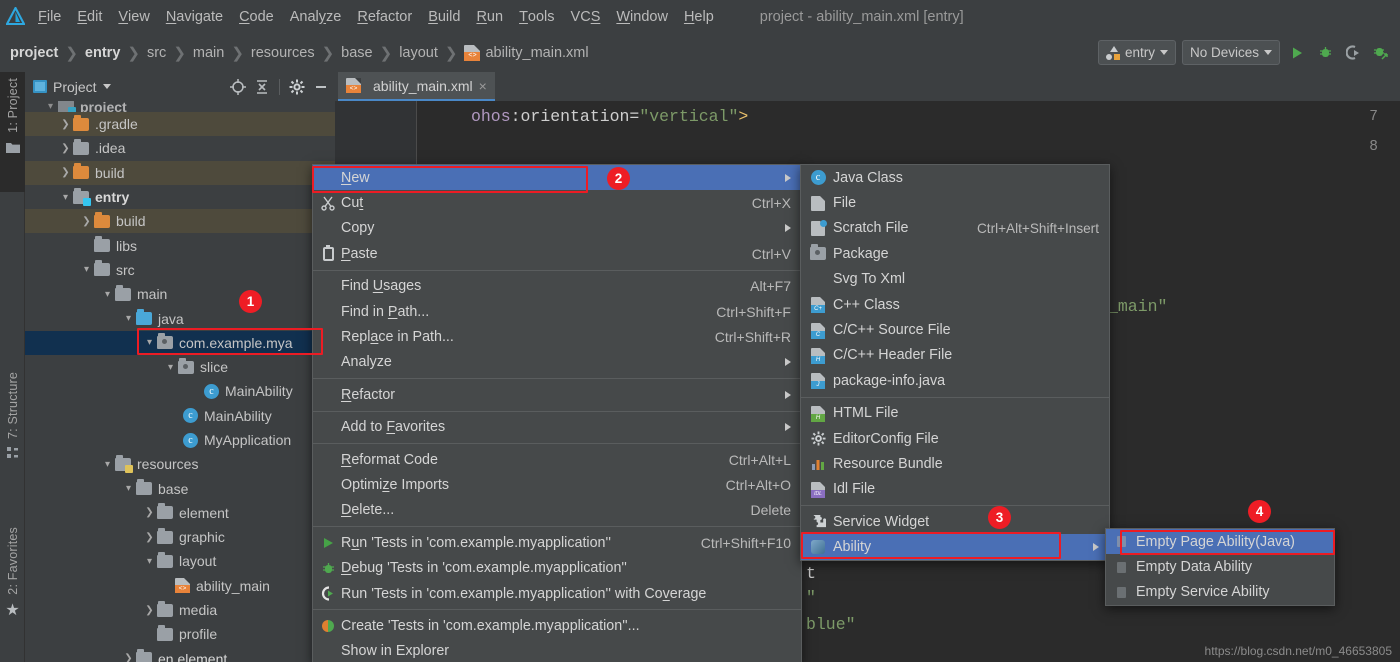 The width and height of the screenshot is (1400, 662). Describe the element at coordinates (536, 16) in the screenshot. I see `menu-tools: Tools` at that location.